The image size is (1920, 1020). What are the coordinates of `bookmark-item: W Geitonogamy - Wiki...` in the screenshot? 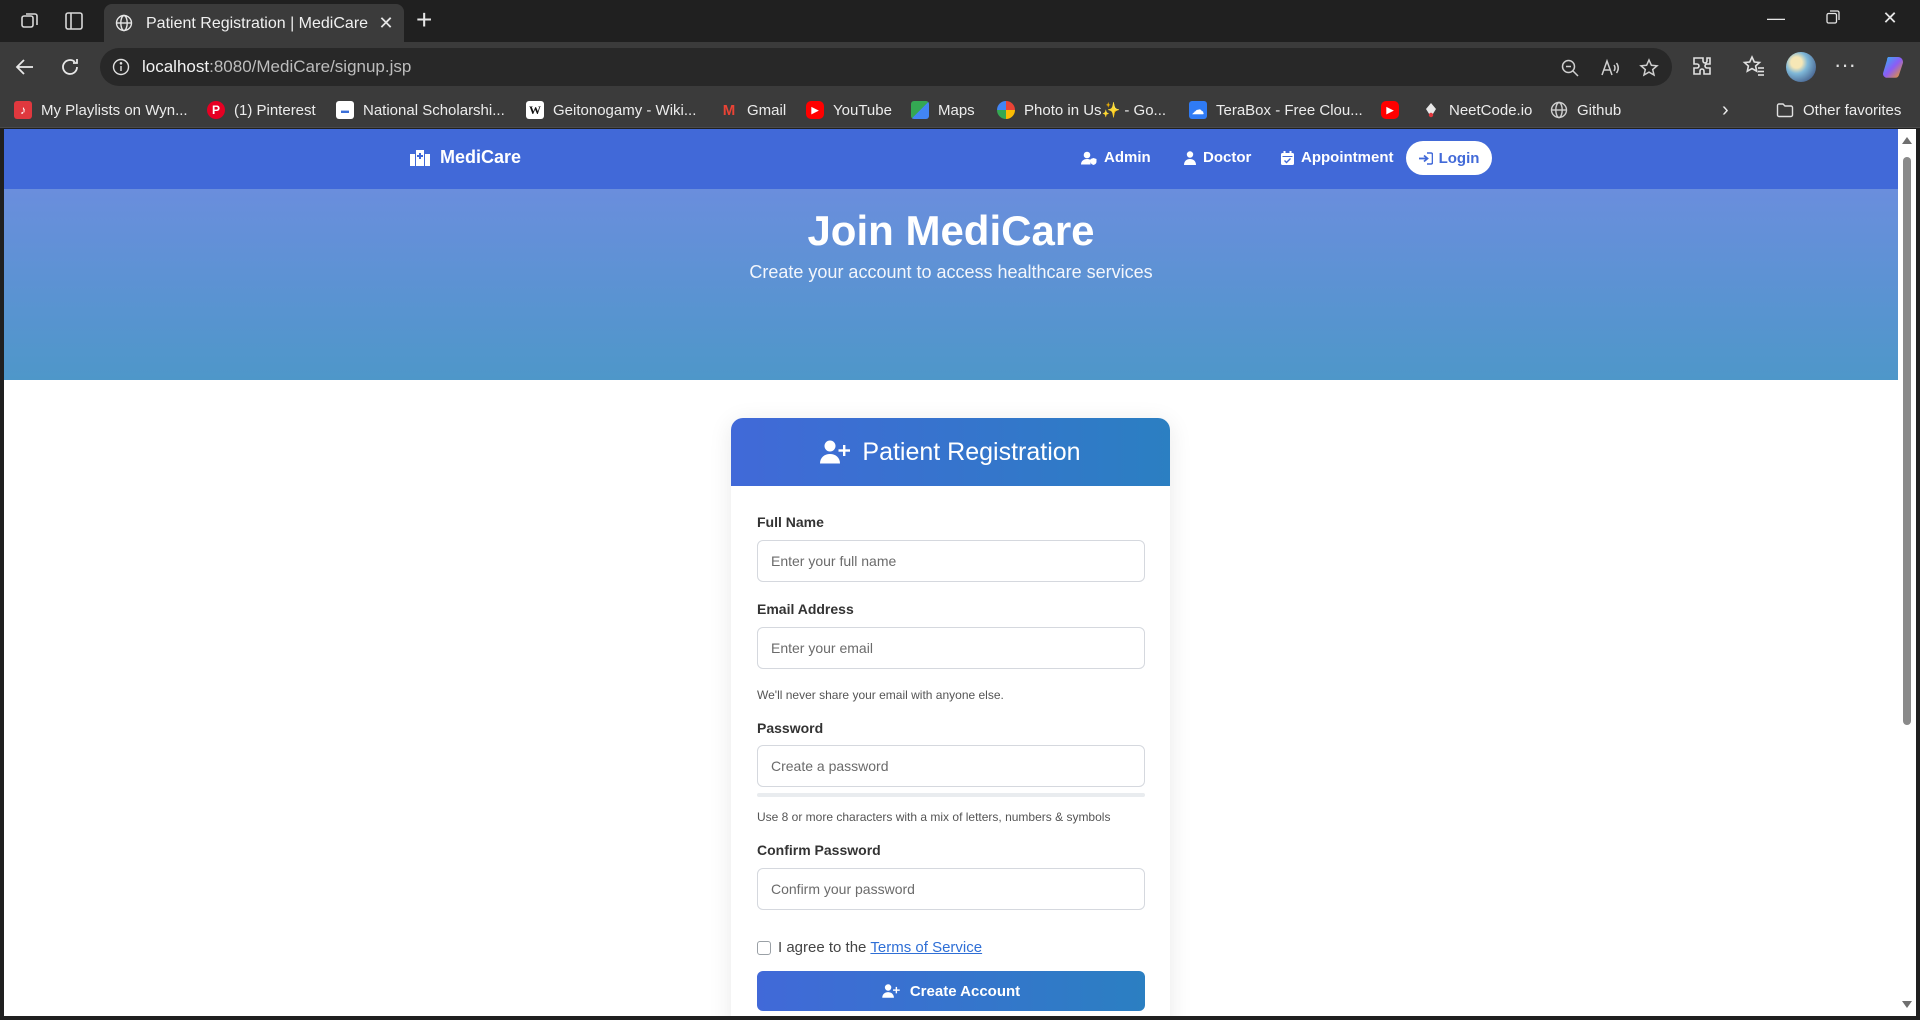 It's located at (611, 110).